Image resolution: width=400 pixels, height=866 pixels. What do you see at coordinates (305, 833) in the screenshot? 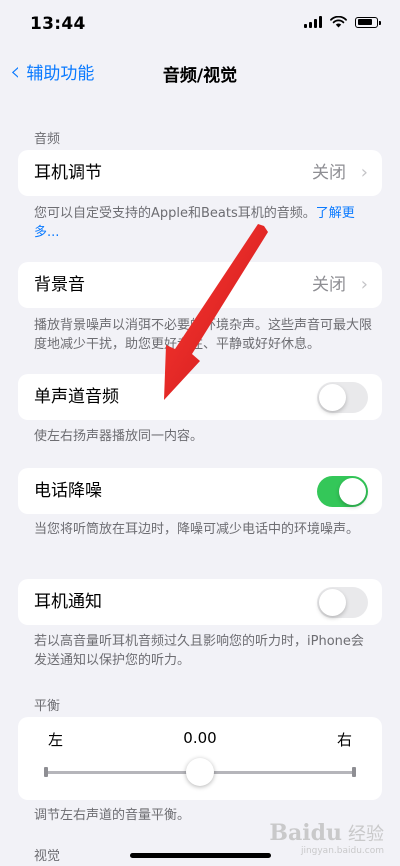
I see `watermark-brand: Baidu` at bounding box center [305, 833].